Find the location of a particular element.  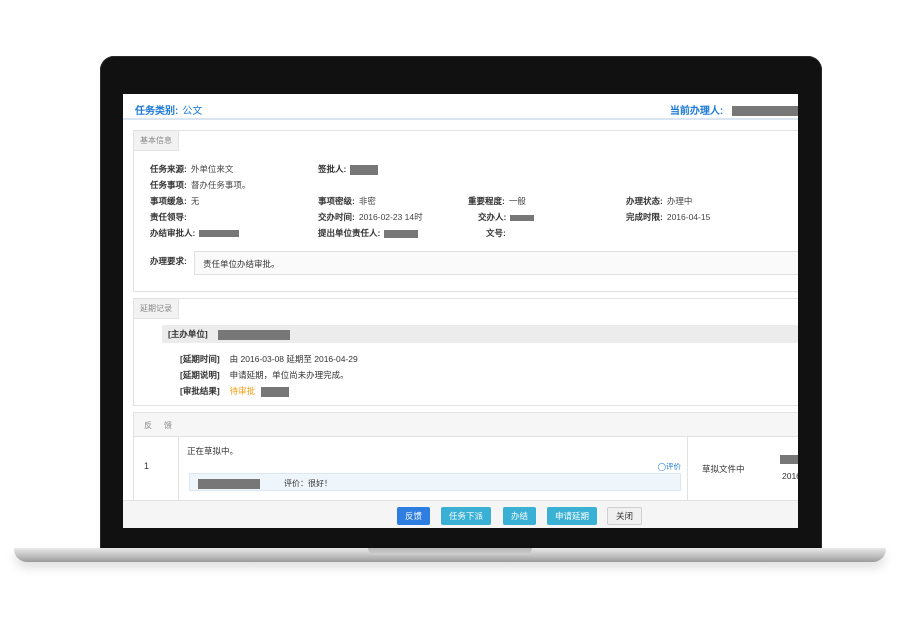

matter-label: 任务事项: is located at coordinates (168, 185).